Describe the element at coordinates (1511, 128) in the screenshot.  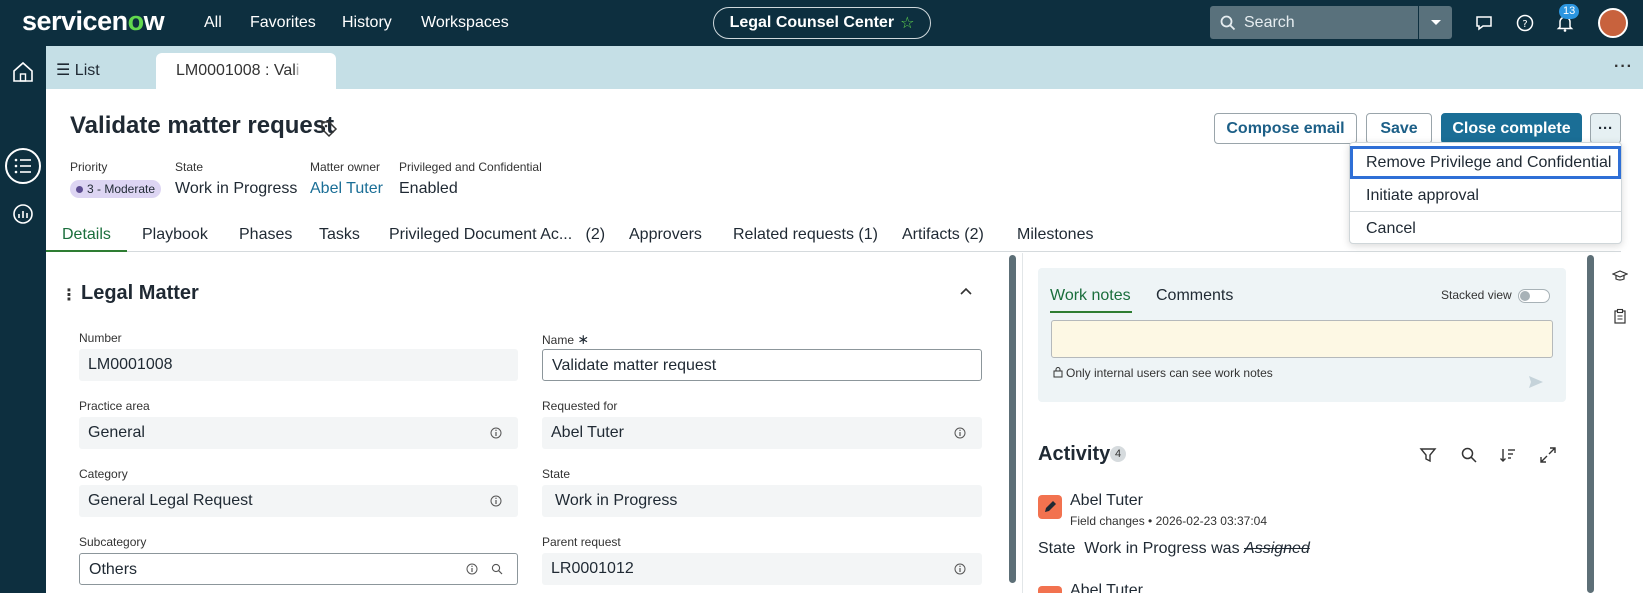
I see `close-complete-button: Close complete` at that location.